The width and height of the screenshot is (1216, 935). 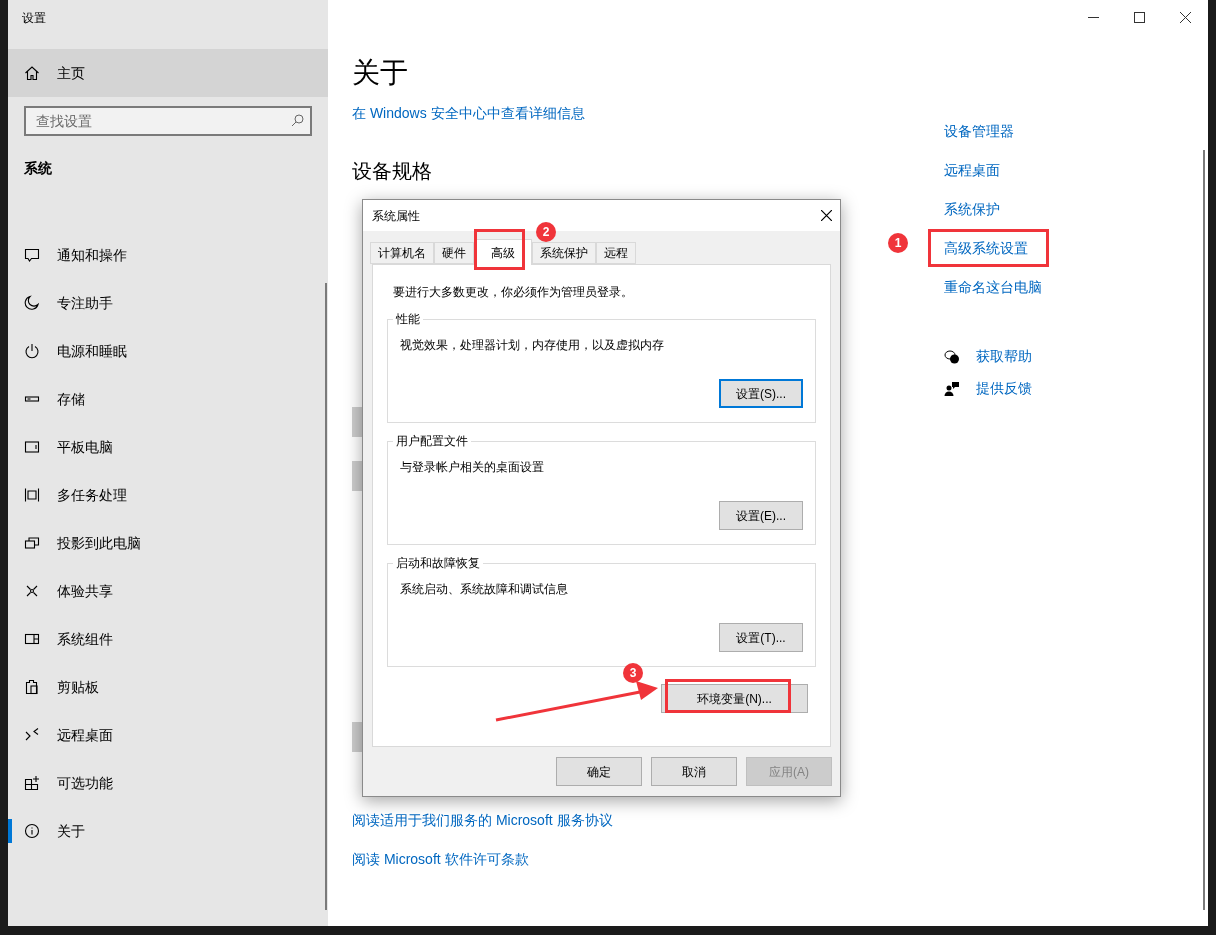 I want to click on sidebar-item: 存储, so click(x=168, y=399).